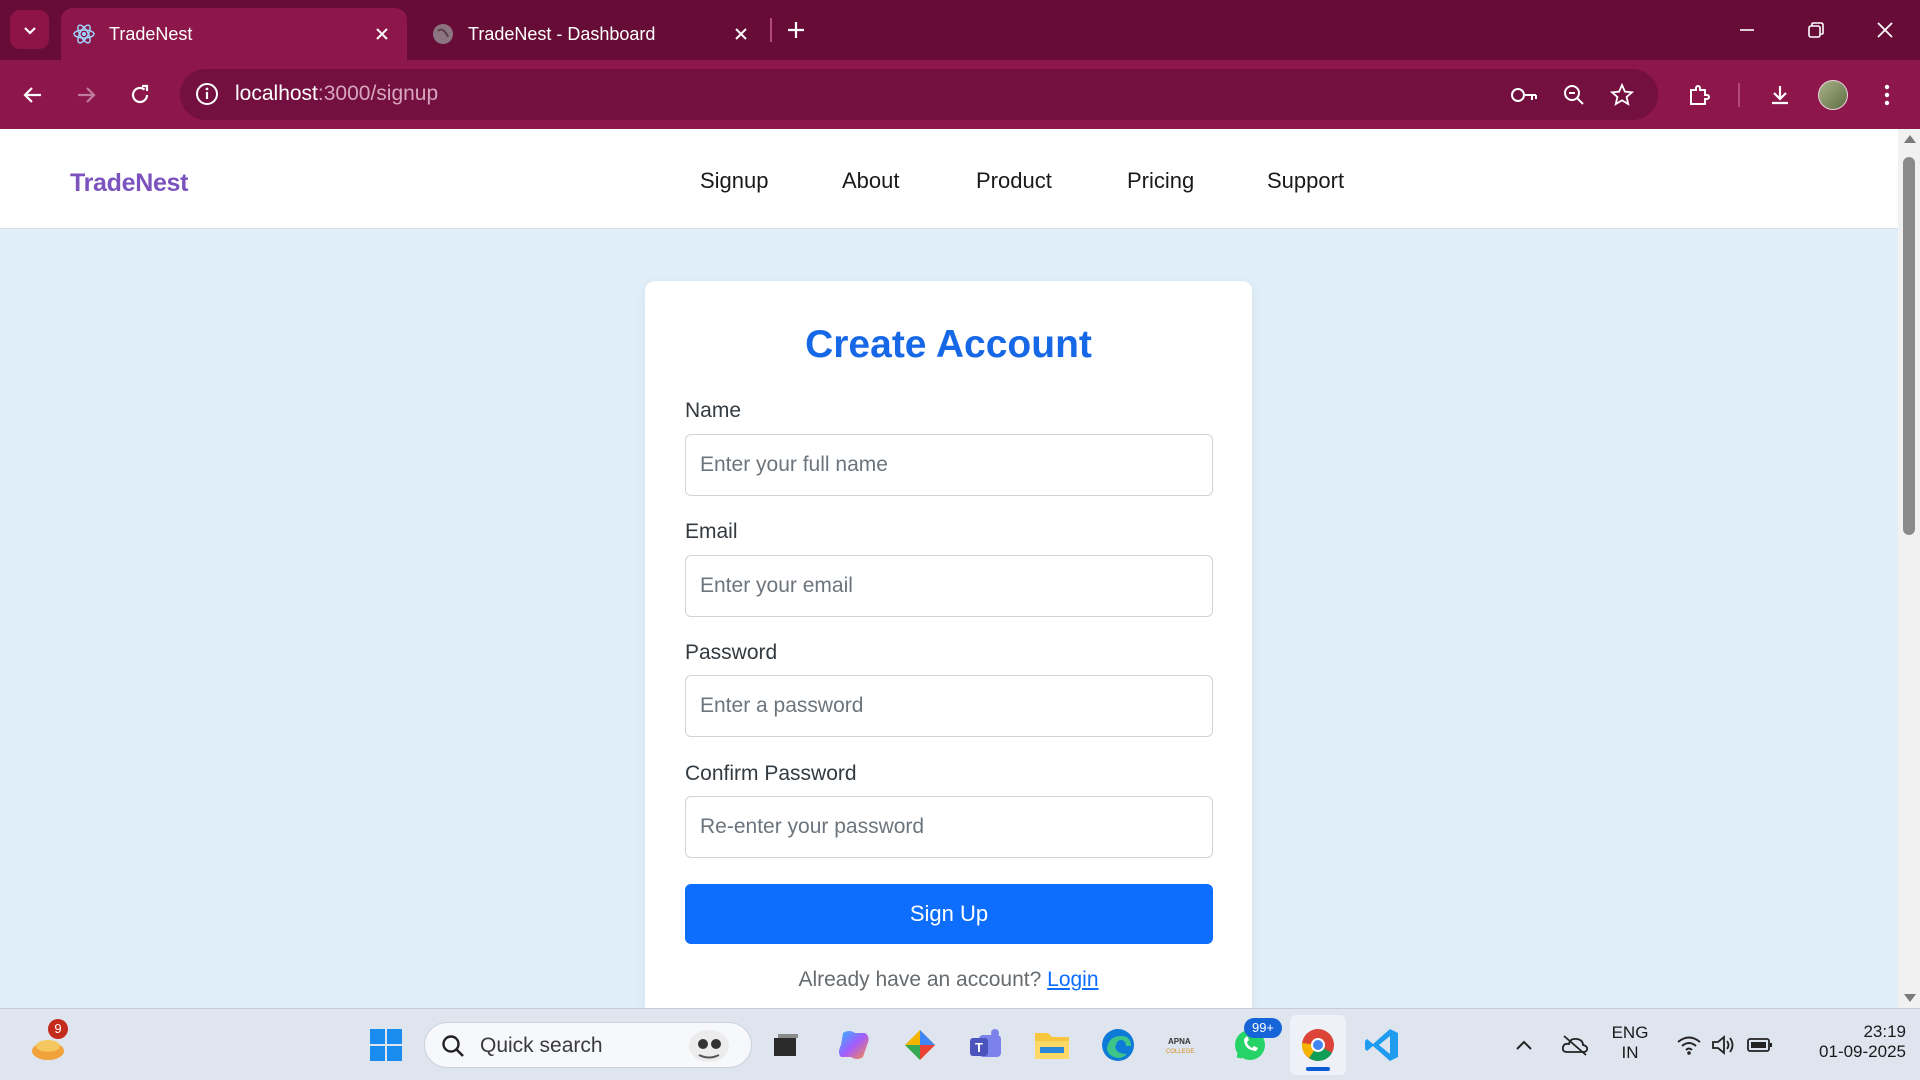 The image size is (1920, 1080). Describe the element at coordinates (562, 33) in the screenshot. I see `tab-title: TradeNest - Dashboard` at that location.